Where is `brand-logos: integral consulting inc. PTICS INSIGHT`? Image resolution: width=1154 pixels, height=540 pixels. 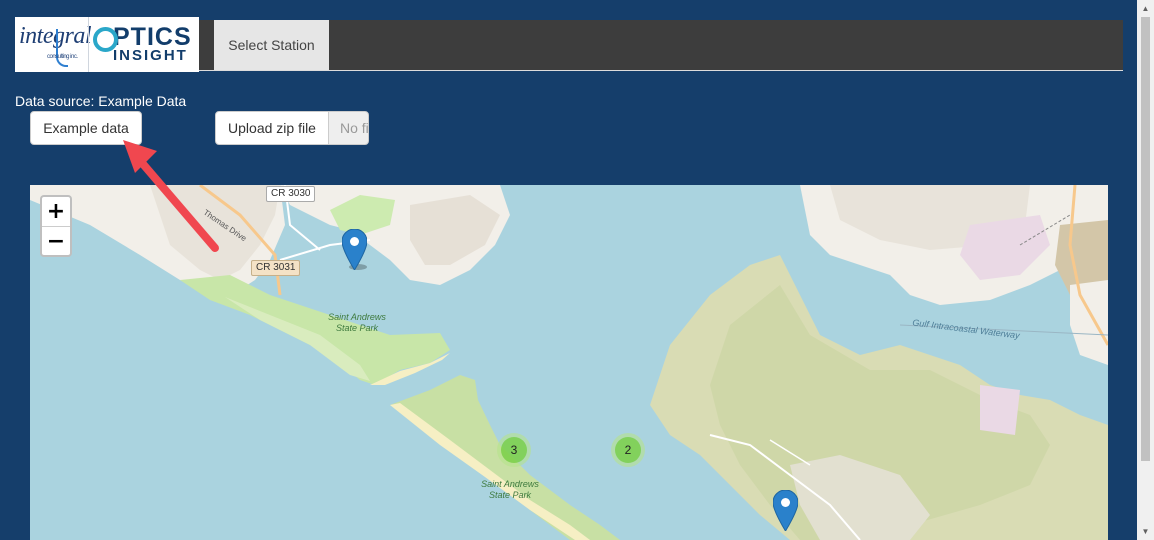
brand-logos: integral consulting inc. PTICS INSIGHT is located at coordinates (107, 44).